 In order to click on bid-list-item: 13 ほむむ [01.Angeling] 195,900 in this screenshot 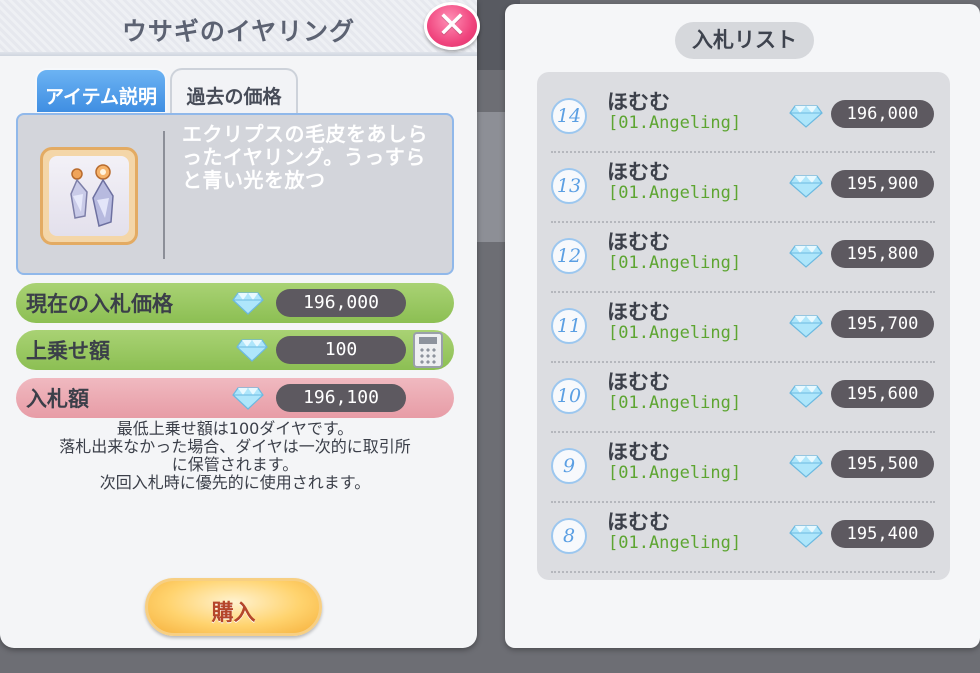, I will do `click(743, 187)`.